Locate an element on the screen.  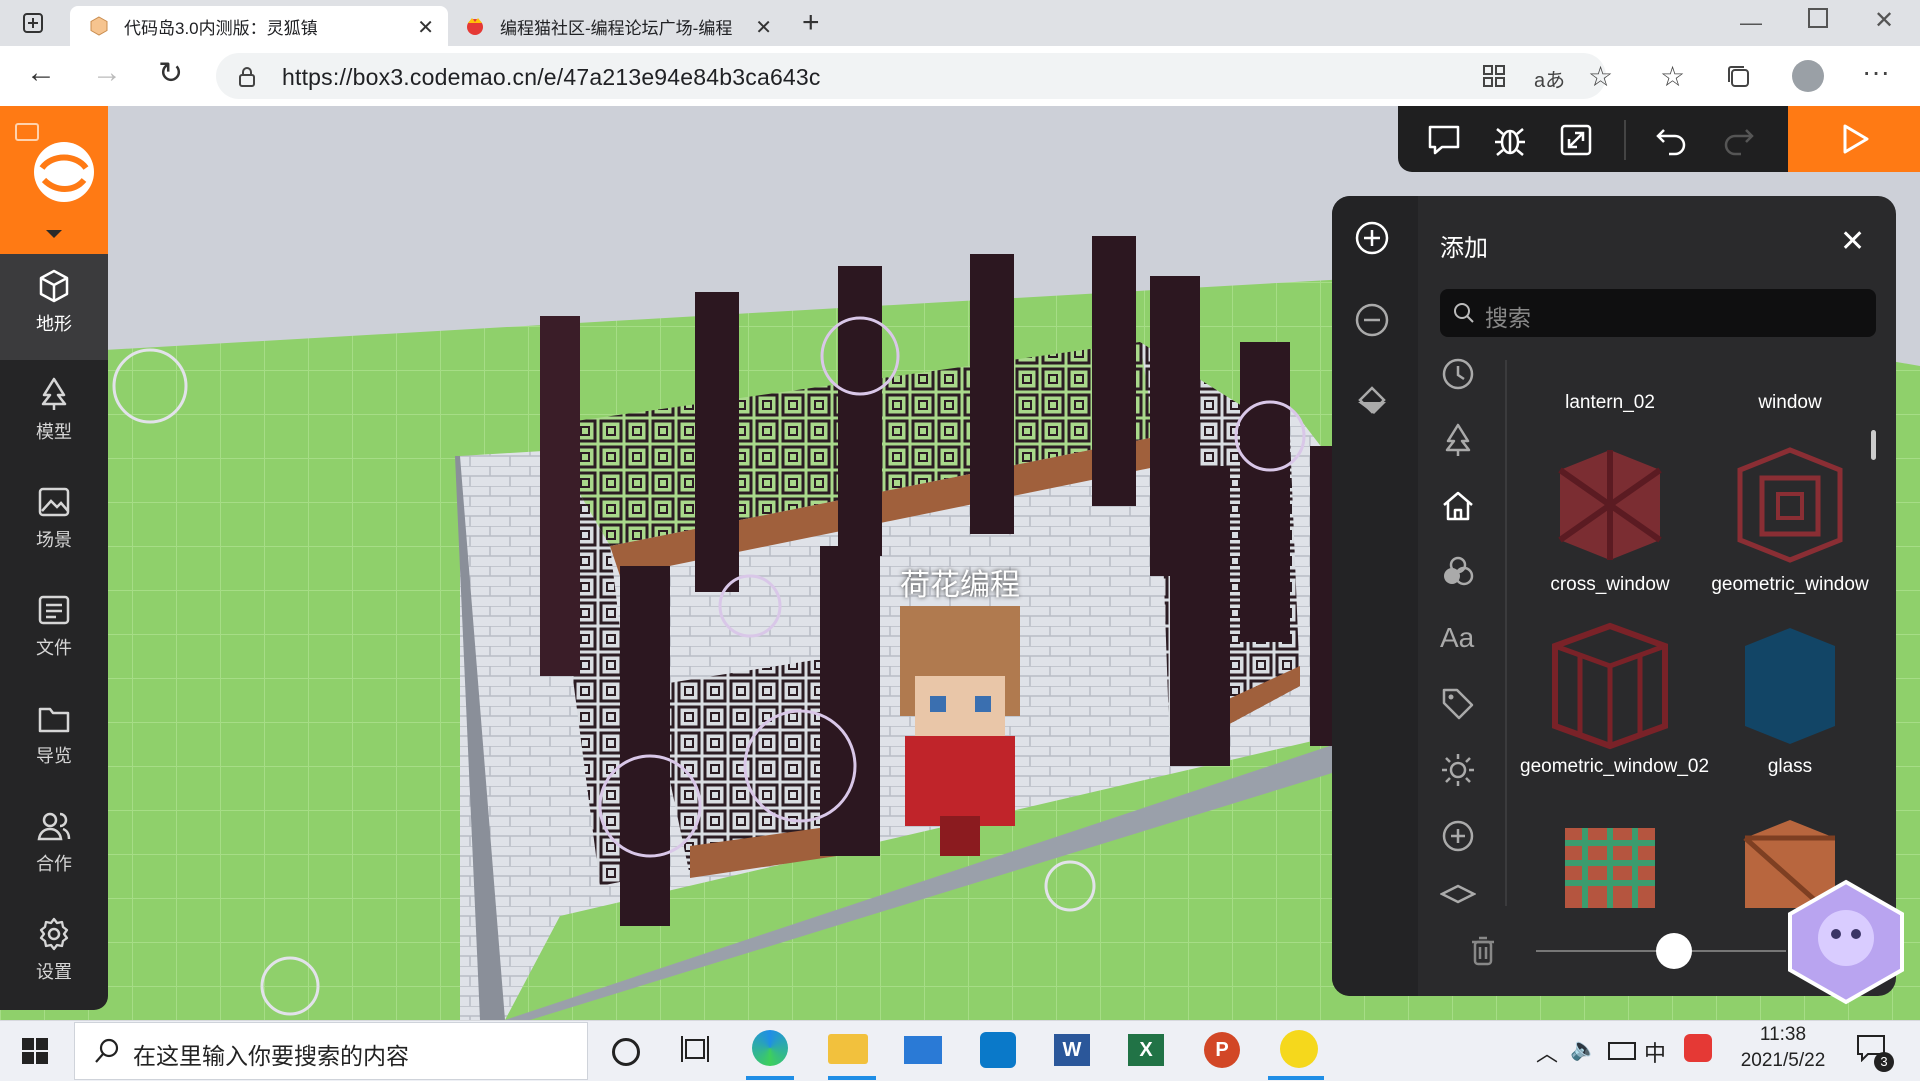
shapes-icon is located at coordinates (1458, 572).